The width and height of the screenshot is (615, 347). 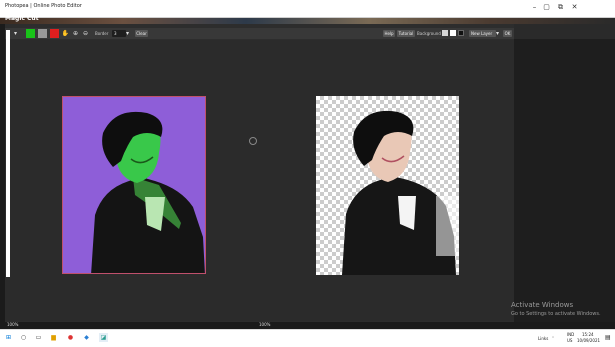 What do you see at coordinates (534, 7) in the screenshot?
I see `minimize-icon: –` at bounding box center [534, 7].